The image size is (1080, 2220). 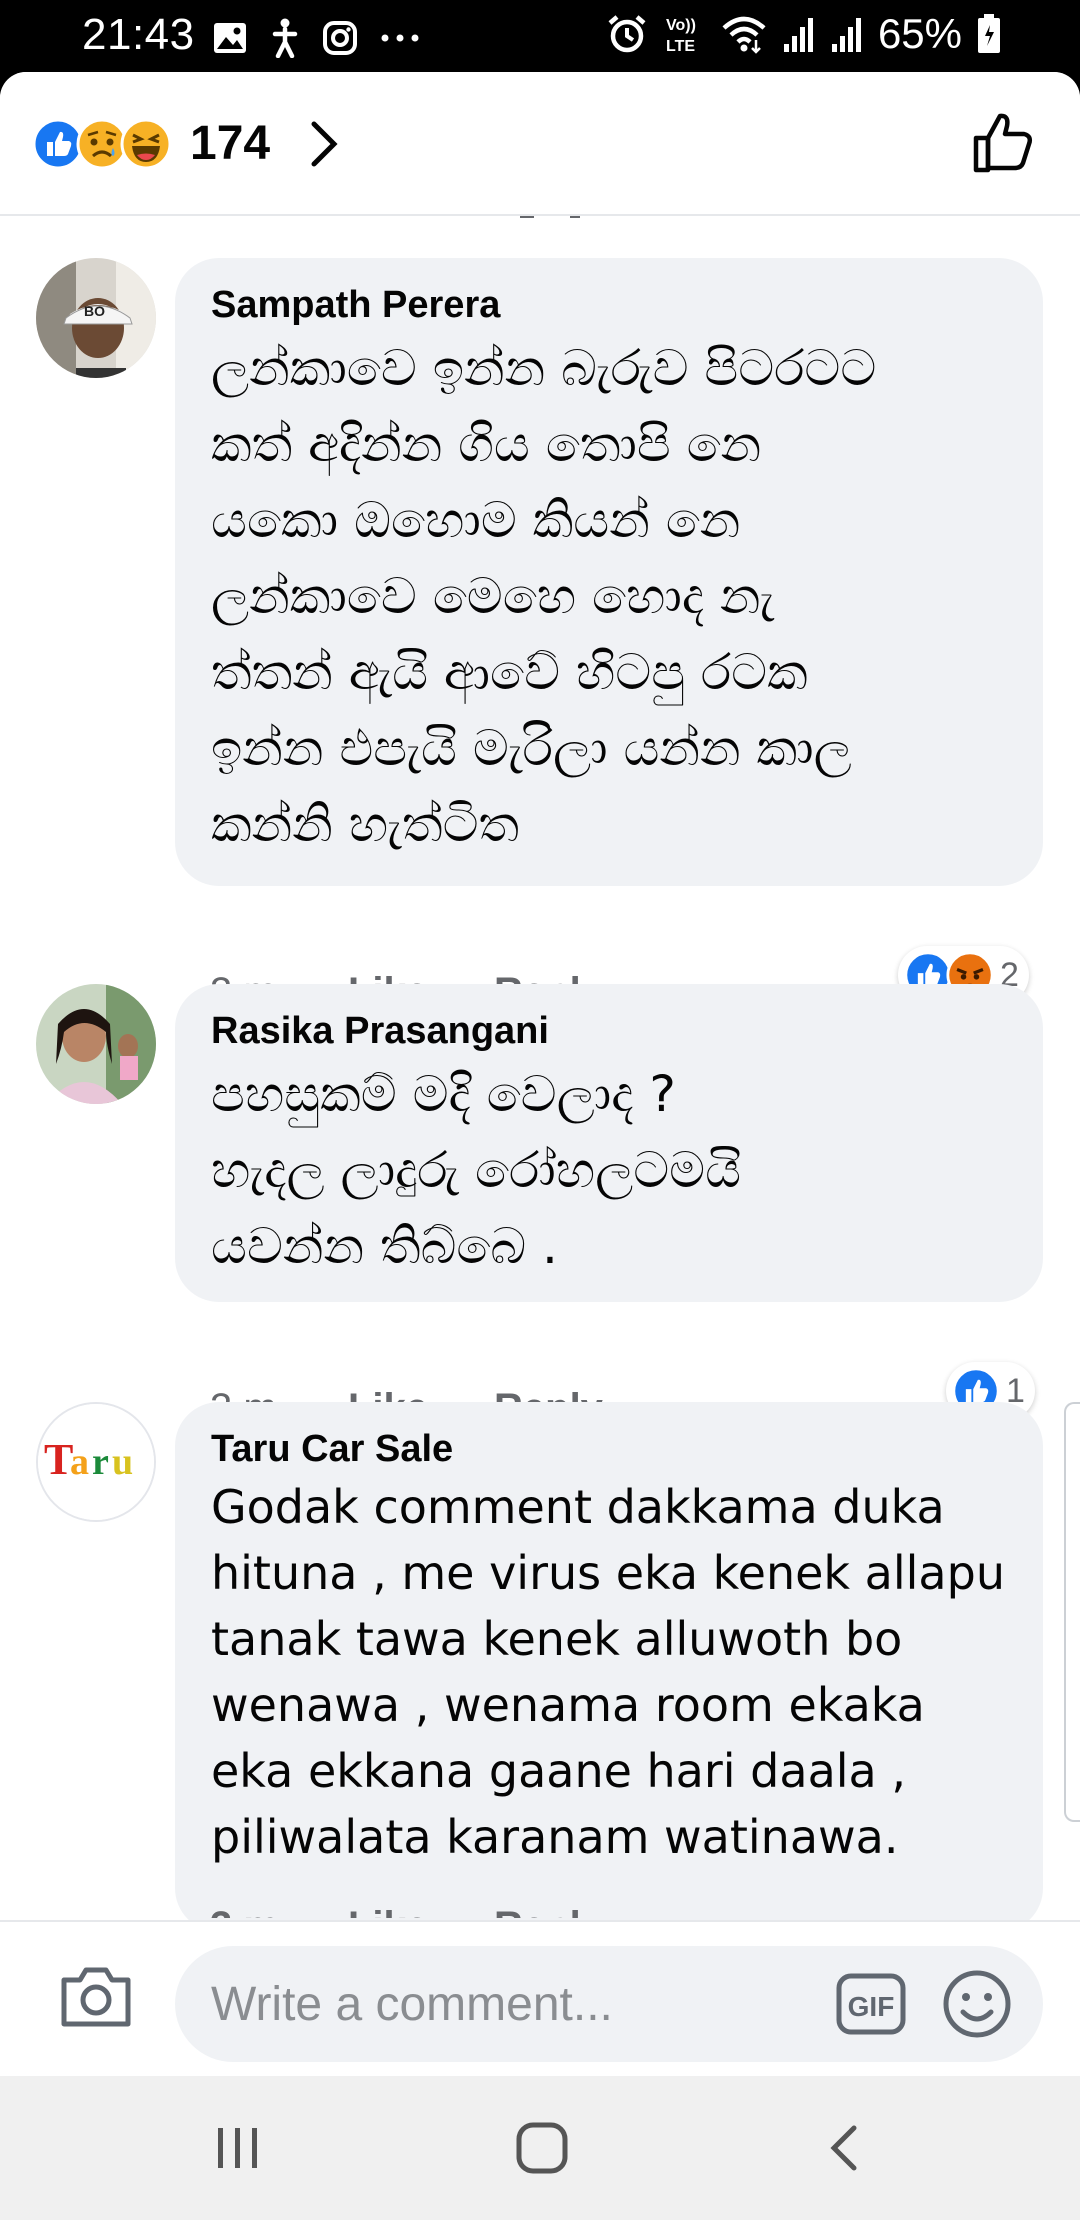 I want to click on home-icon, so click(x=542, y=2148).